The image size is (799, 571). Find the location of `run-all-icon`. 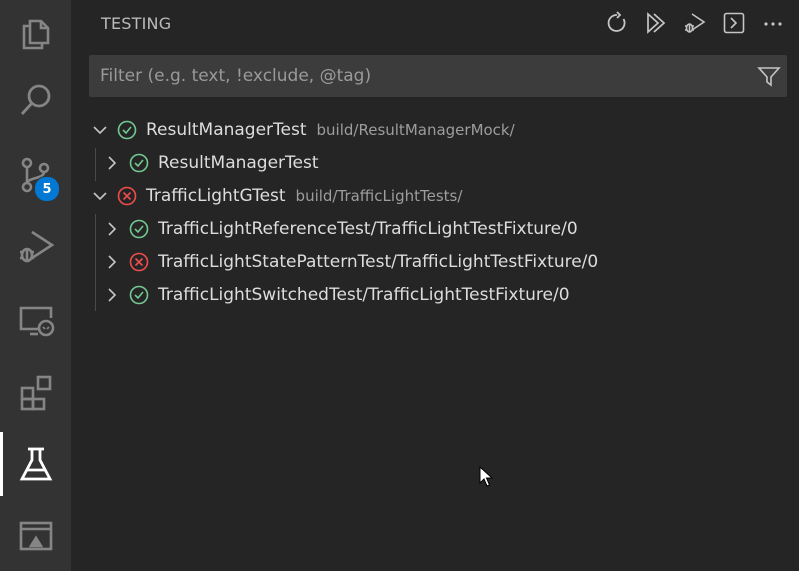

run-all-icon is located at coordinates (656, 23).